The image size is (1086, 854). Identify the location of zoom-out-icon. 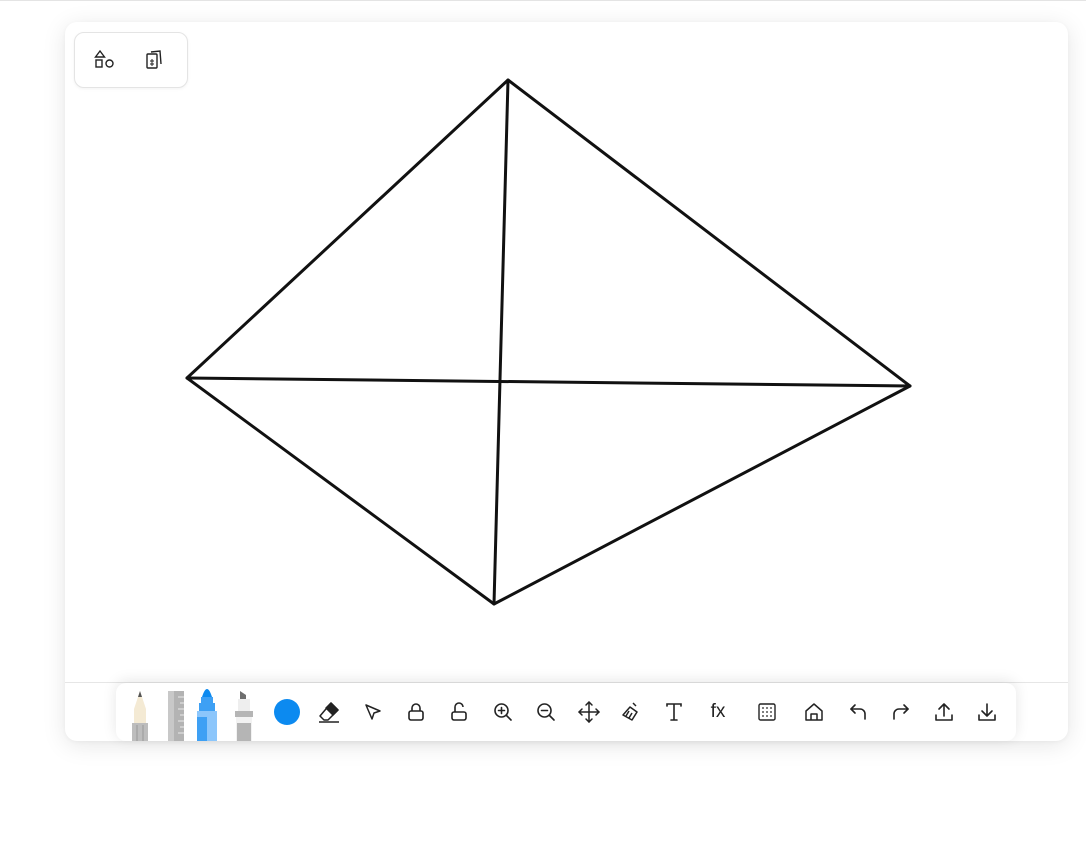
(546, 712).